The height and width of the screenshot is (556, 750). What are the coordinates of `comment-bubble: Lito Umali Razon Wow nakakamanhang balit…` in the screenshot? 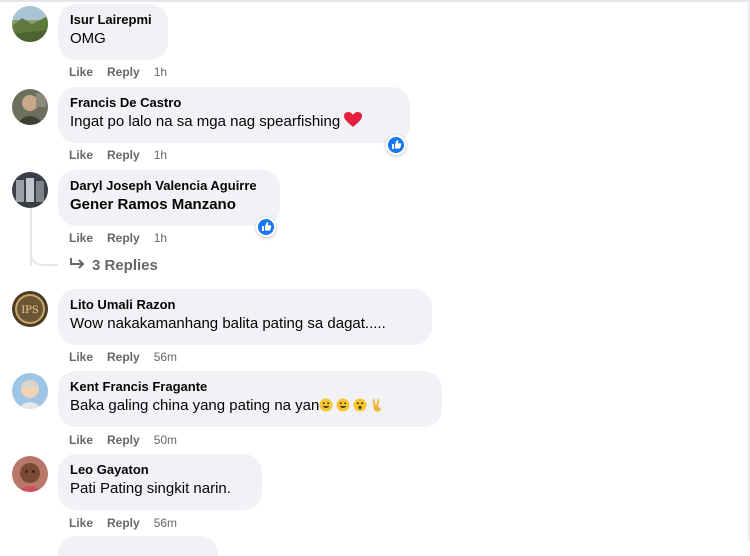 It's located at (245, 317).